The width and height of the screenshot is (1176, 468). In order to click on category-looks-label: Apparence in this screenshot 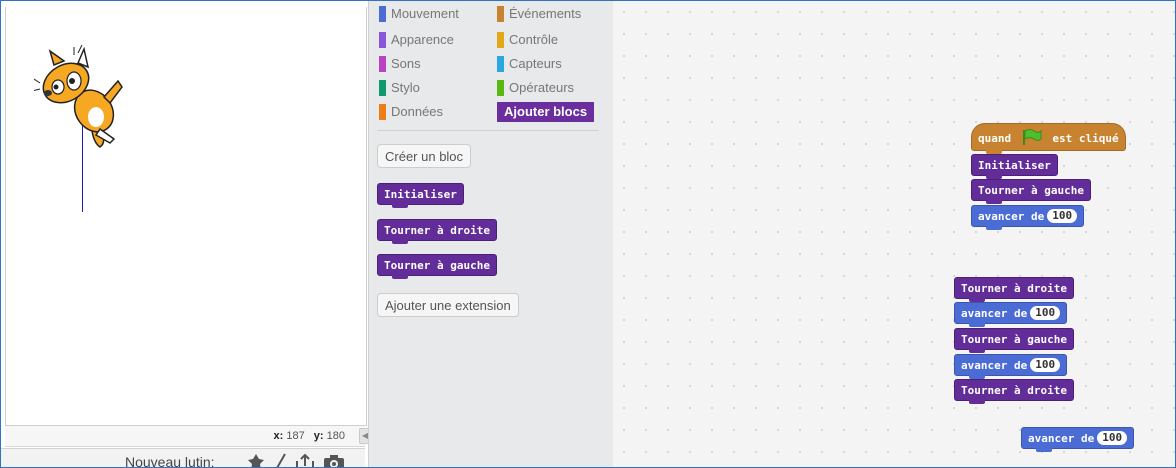, I will do `click(422, 39)`.